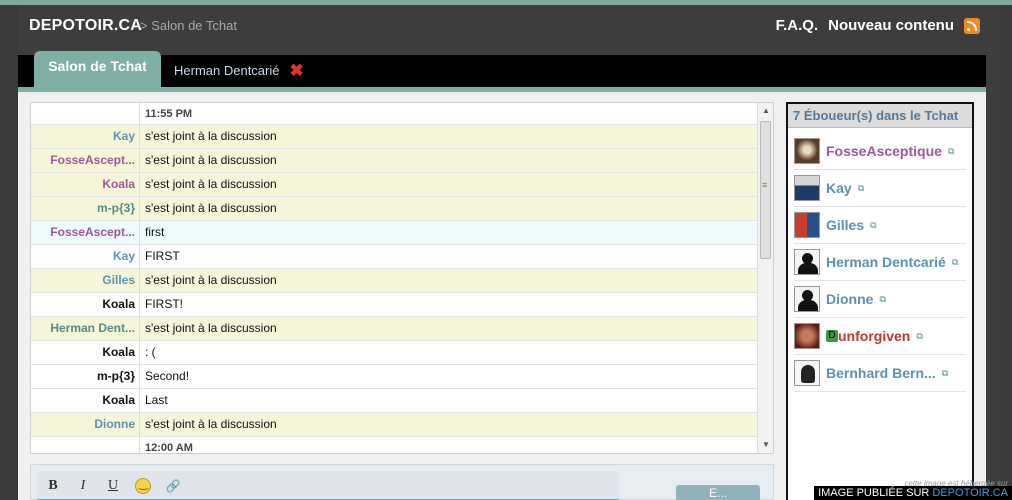 This screenshot has width=1012, height=500. I want to click on chat-message-text: Second!, so click(167, 376).